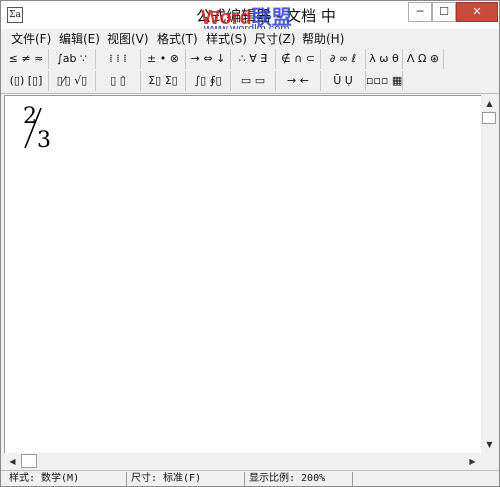 This screenshot has width=500, height=487. I want to click on close-icon: ✕, so click(477, 11).